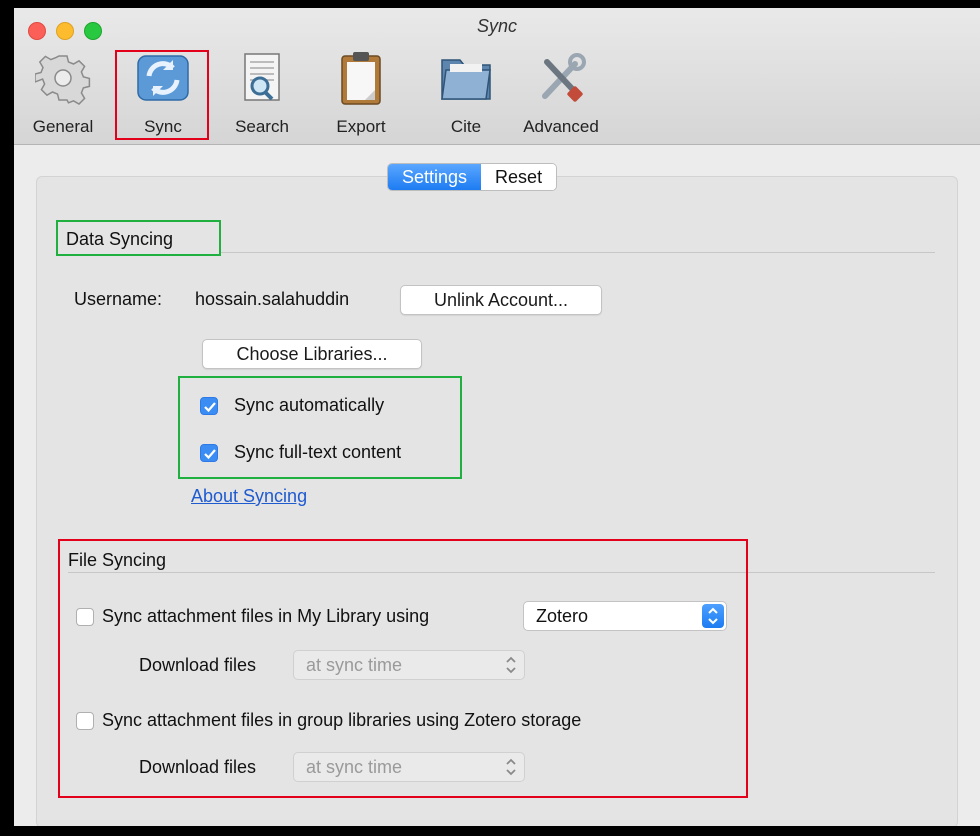 The image size is (980, 836). I want to click on username-value: hossain.salahuddin, so click(272, 299).